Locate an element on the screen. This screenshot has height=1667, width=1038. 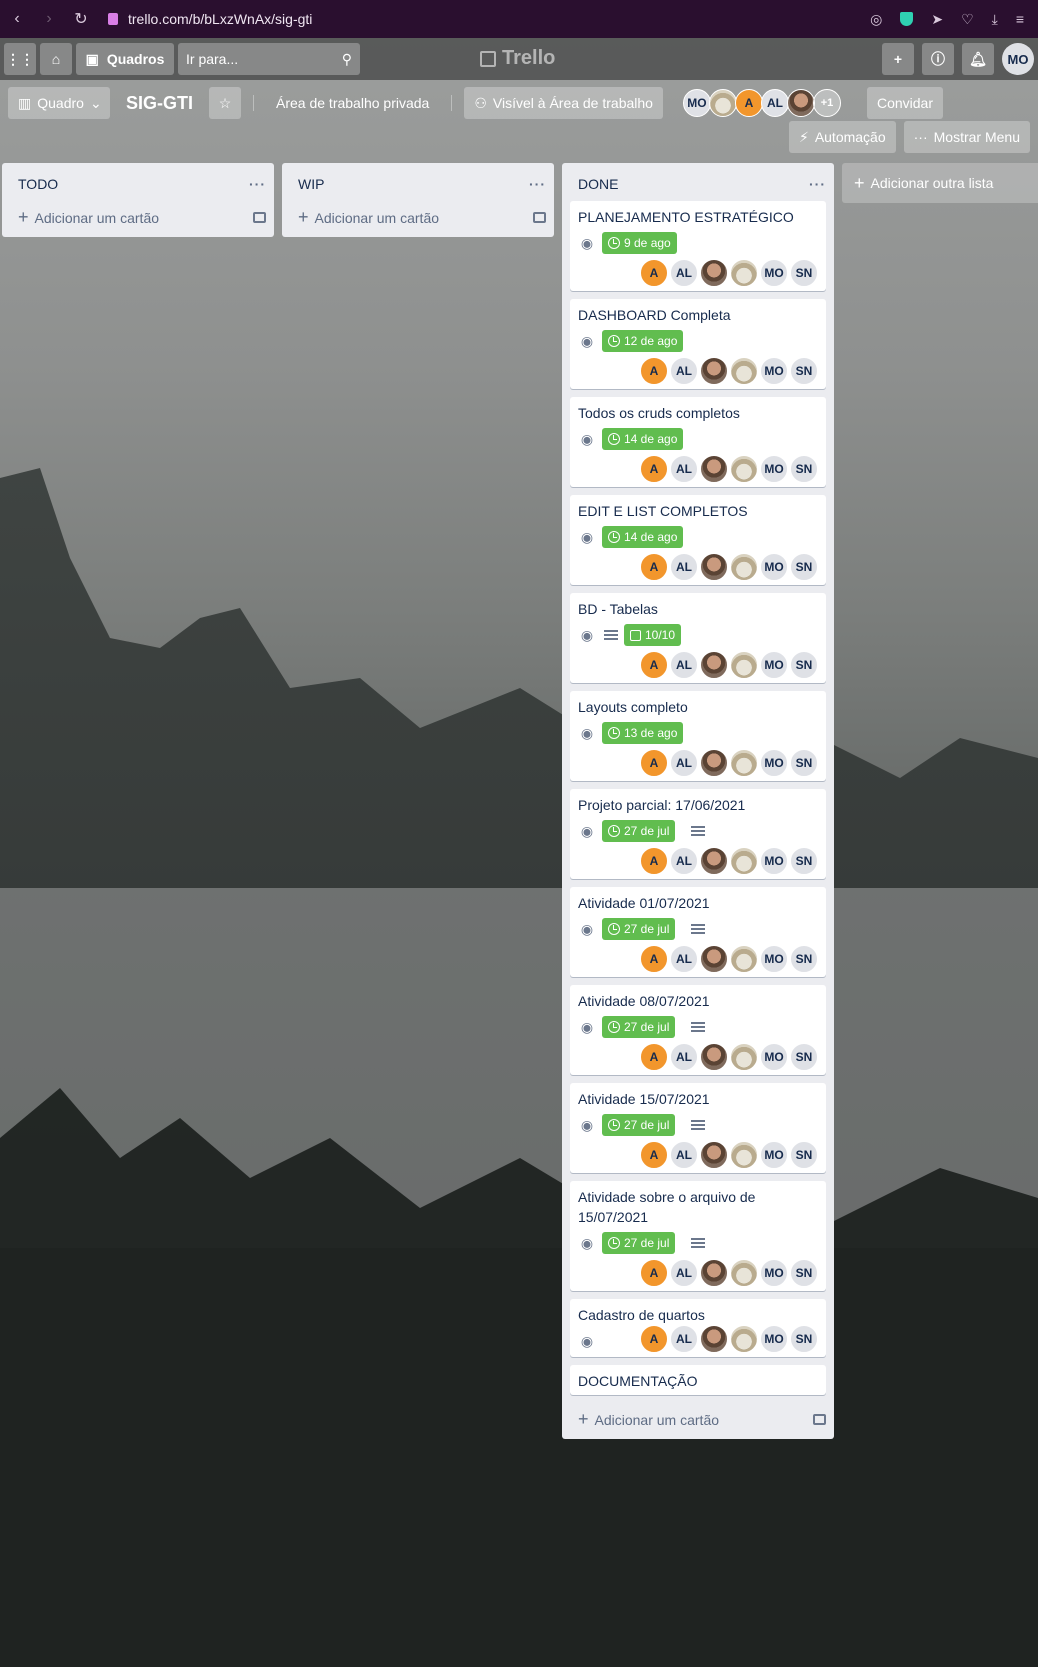
card: DOCUMENTAÇÃO is located at coordinates (698, 1380).